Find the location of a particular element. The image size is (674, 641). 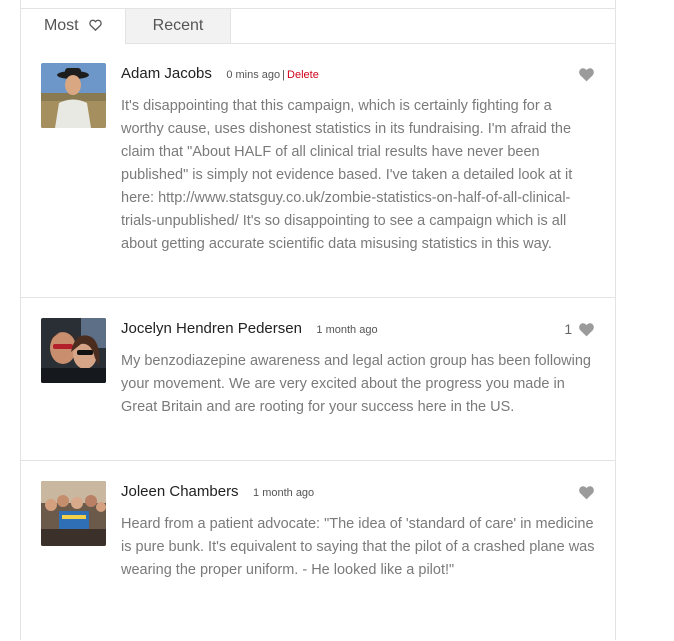

like-button: 1 is located at coordinates (579, 329).